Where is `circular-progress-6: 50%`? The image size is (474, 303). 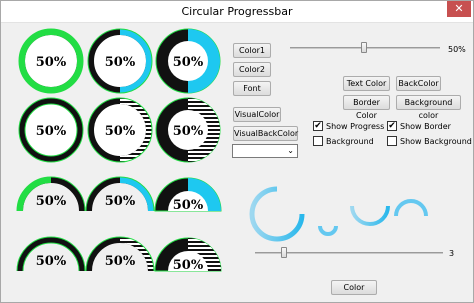
circular-progress-6: 50% is located at coordinates (188, 130).